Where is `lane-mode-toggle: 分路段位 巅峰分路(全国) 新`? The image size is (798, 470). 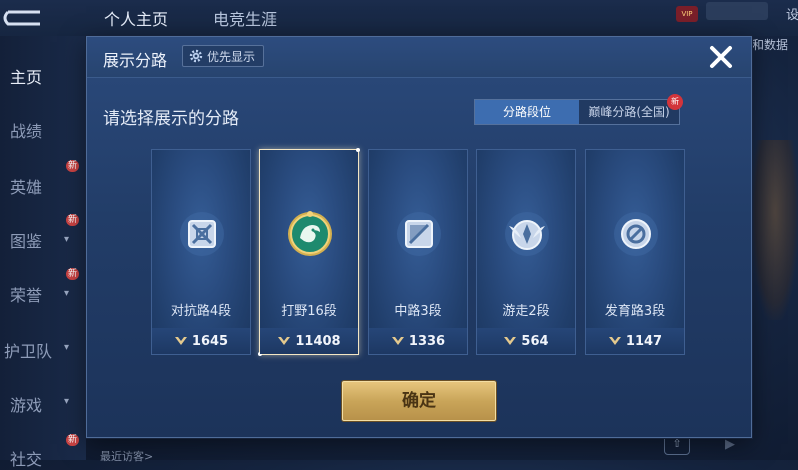 lane-mode-toggle: 分路段位 巅峰分路(全国) 新 is located at coordinates (578, 109).